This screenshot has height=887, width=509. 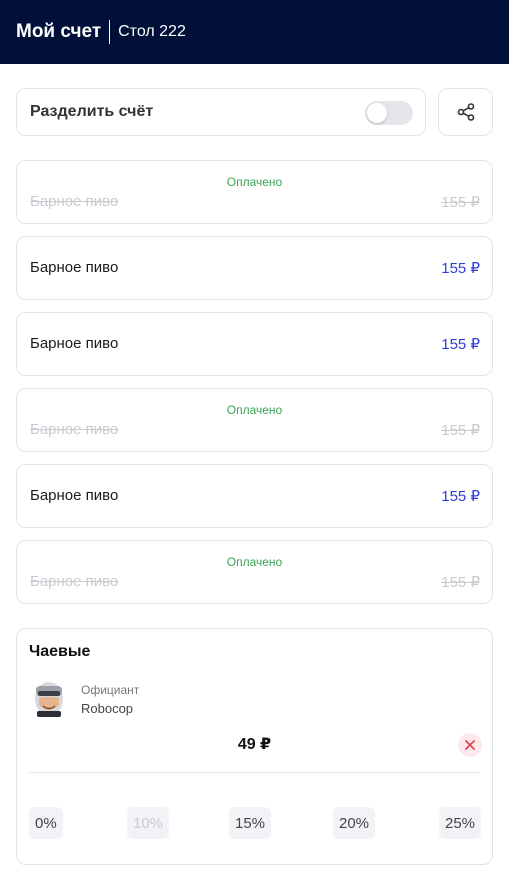 I want to click on split-bill-row: Разделить счёт, so click(x=254, y=112).